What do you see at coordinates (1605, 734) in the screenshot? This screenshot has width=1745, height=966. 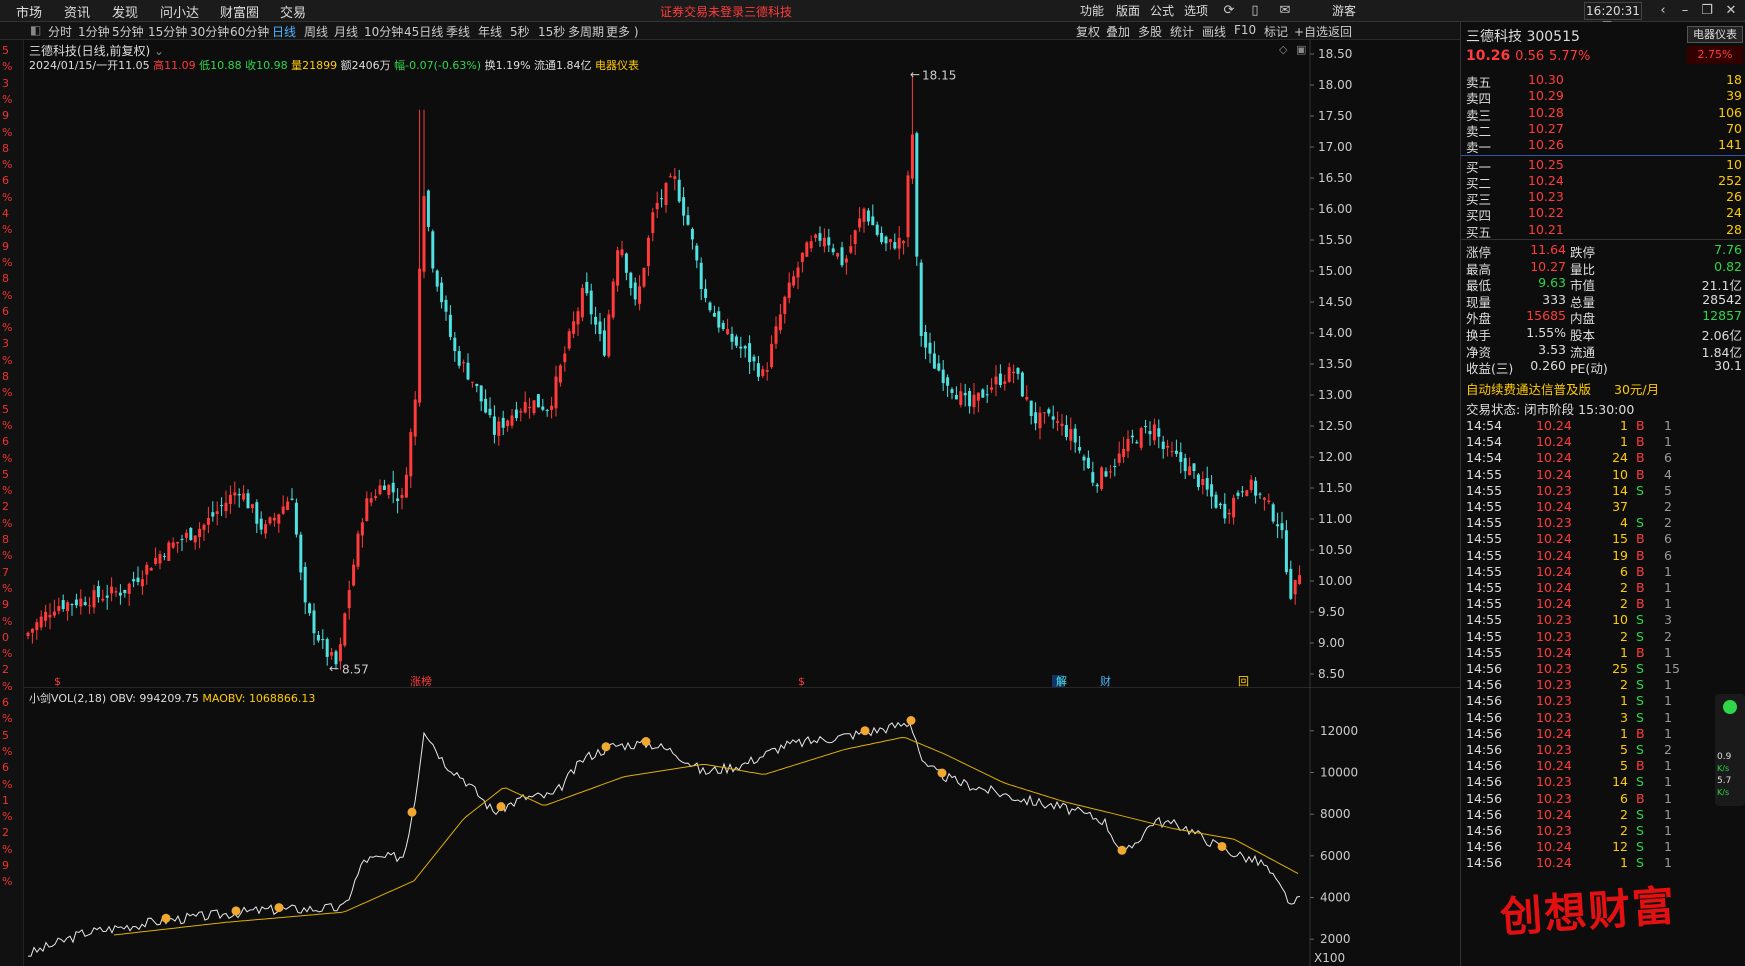 I see `tick-row: 14:56 10.24 1 B 1` at bounding box center [1605, 734].